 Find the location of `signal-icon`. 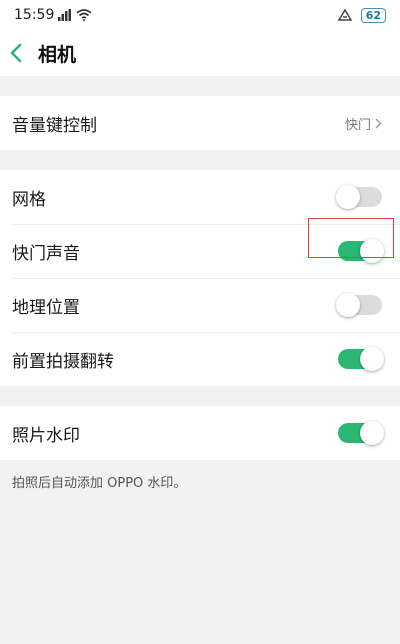

signal-icon is located at coordinates (65, 15).